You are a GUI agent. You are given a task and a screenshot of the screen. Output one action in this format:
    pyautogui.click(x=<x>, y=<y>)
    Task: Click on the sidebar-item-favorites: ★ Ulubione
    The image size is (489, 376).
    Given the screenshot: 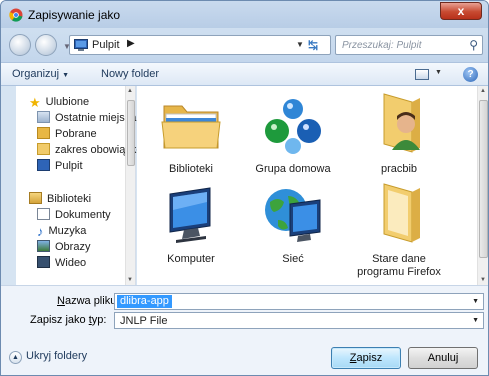 What is the action you would take?
    pyautogui.click(x=59, y=103)
    